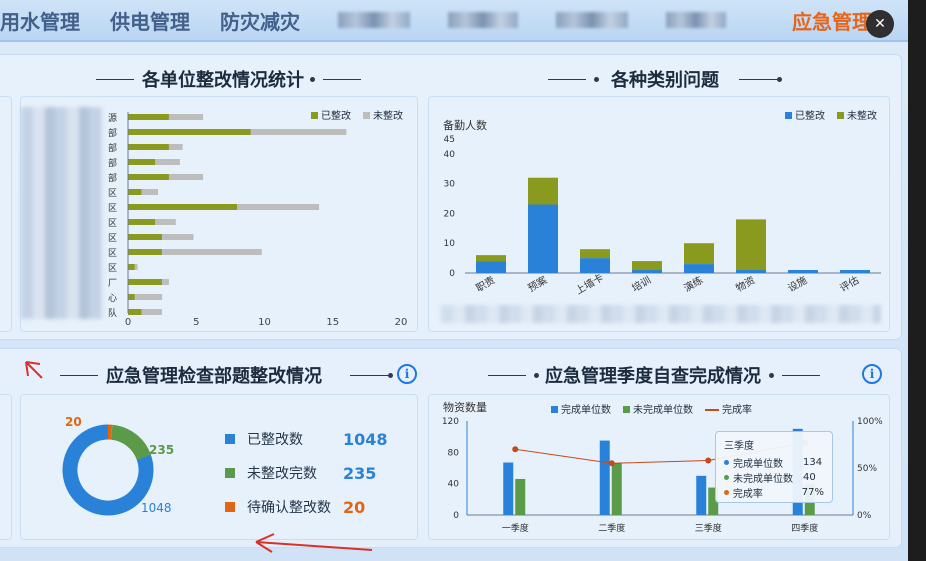 The image size is (926, 561). I want to click on quarter-tooltip: 三季度 完成单位数 134 未完成单位数 40 完成率 77%, so click(774, 467).